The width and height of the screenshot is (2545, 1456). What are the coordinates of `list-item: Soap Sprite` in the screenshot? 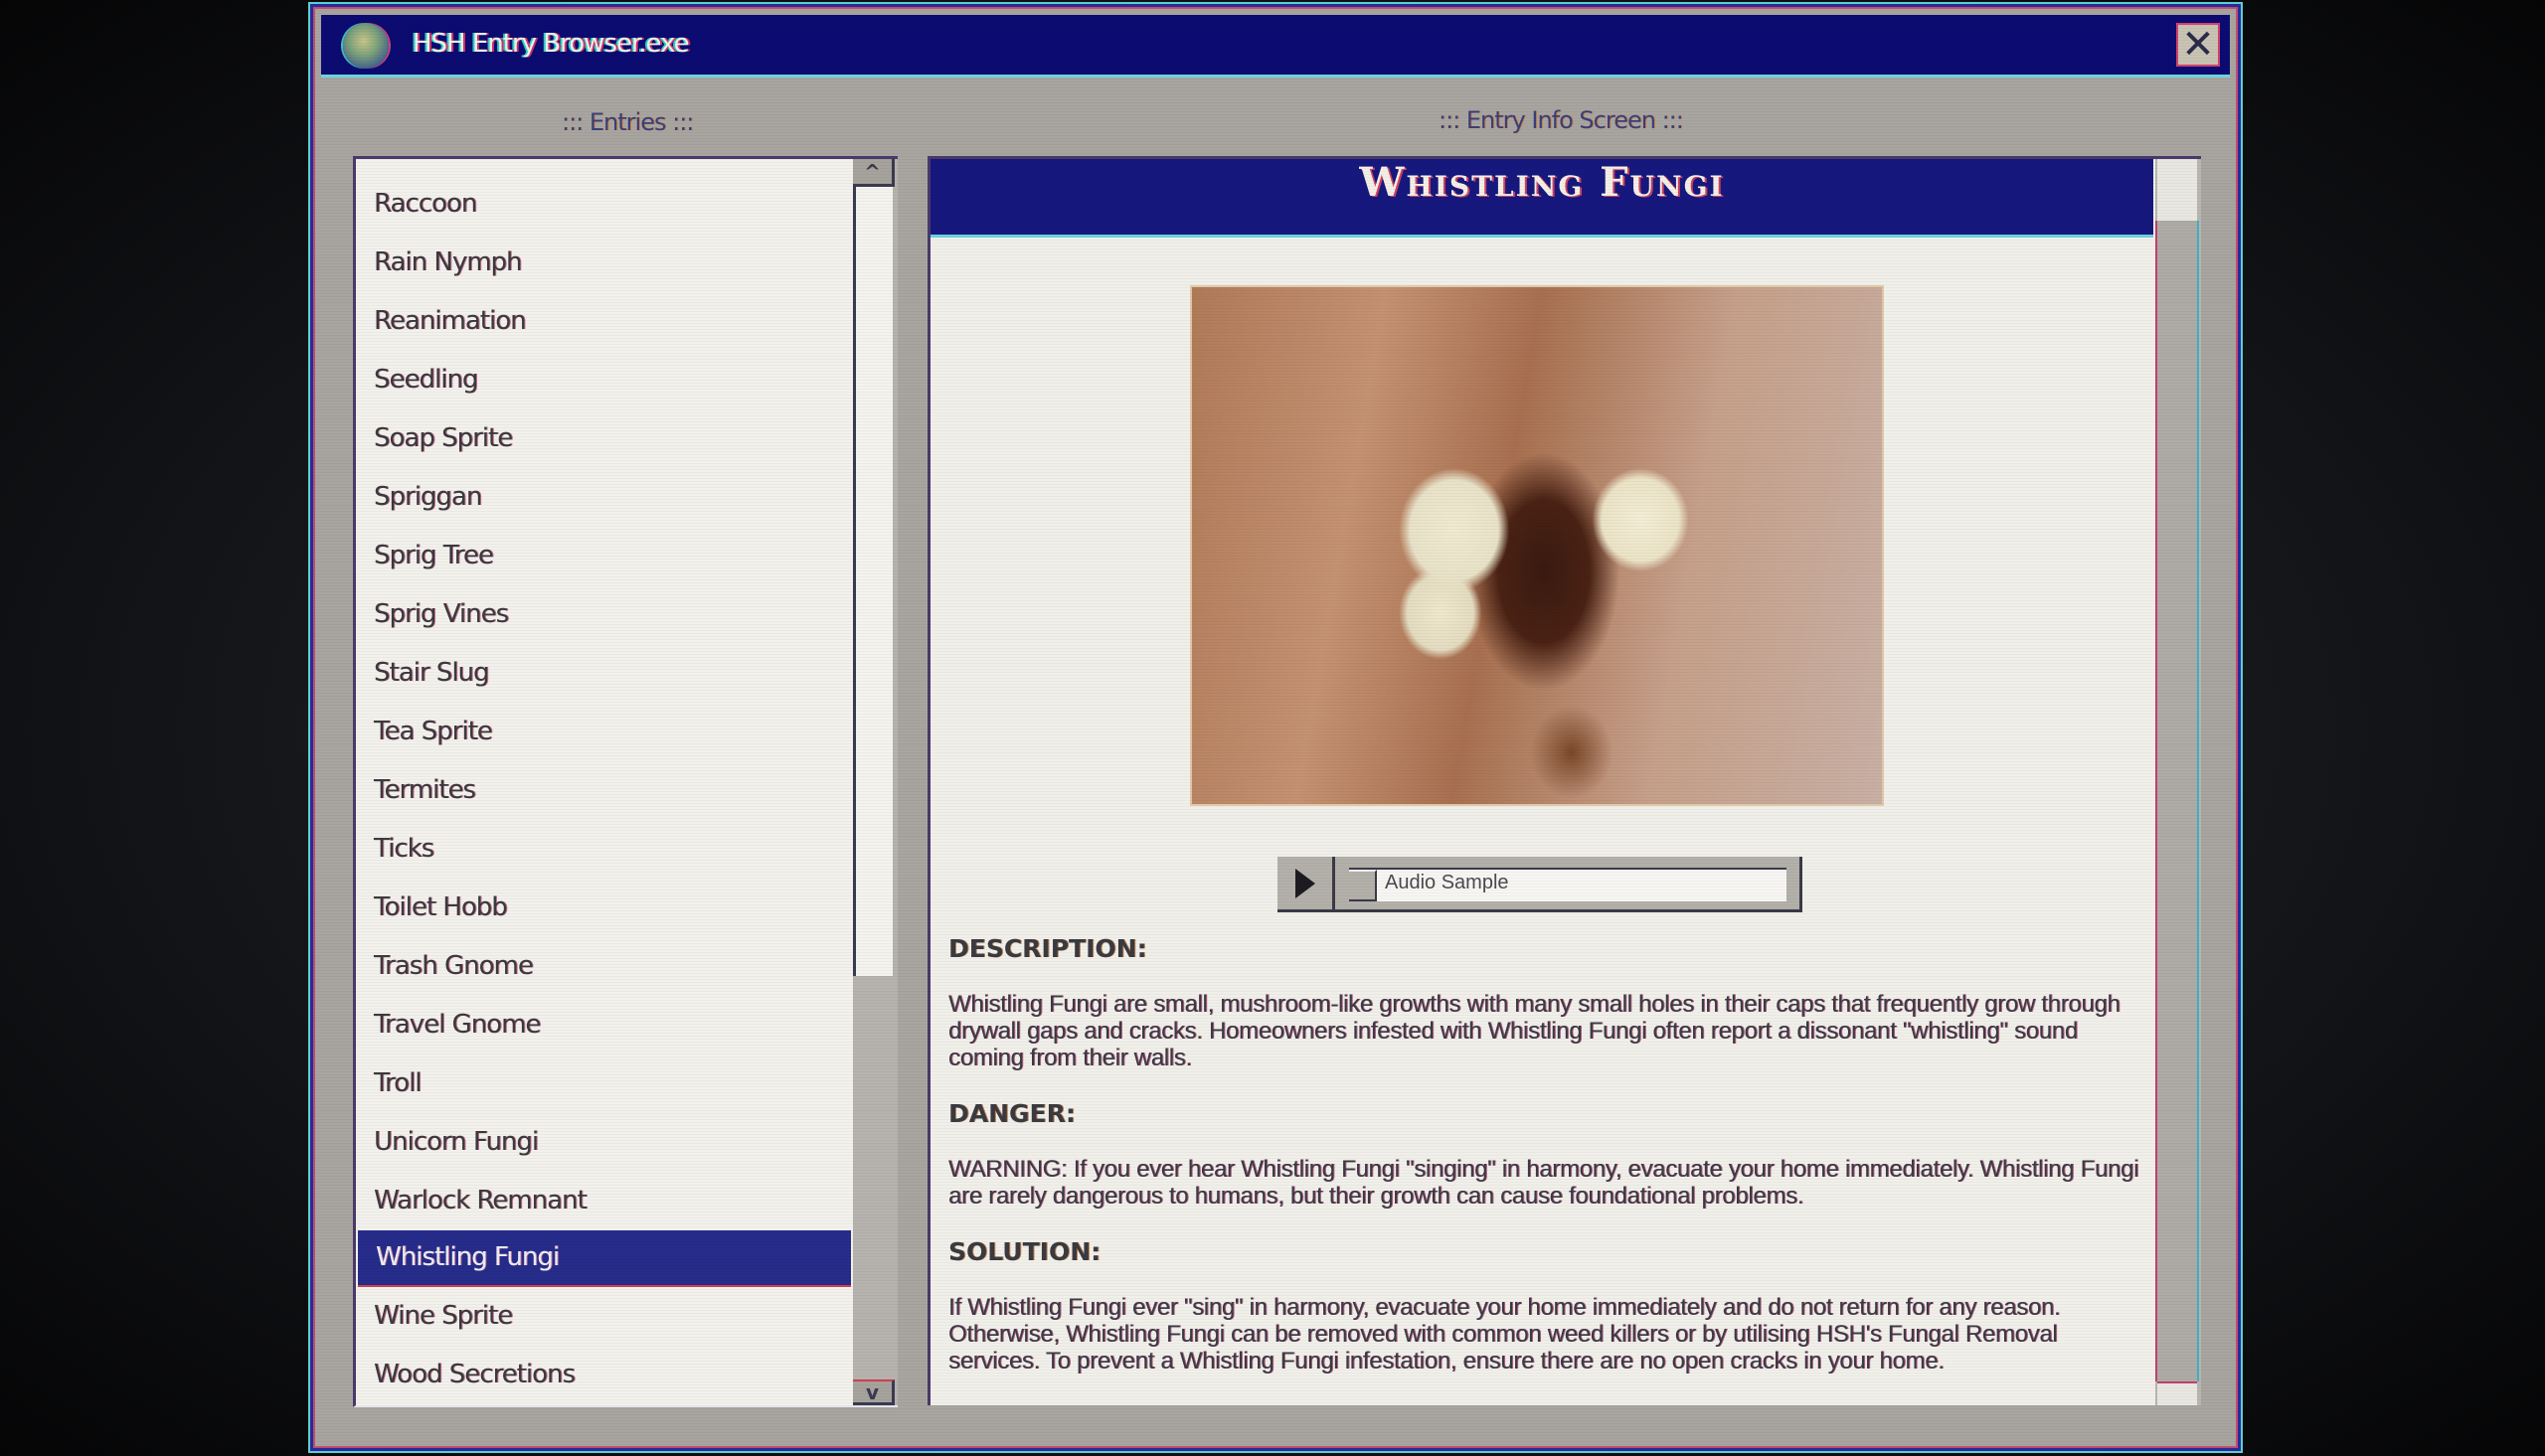 It's located at (603, 438).